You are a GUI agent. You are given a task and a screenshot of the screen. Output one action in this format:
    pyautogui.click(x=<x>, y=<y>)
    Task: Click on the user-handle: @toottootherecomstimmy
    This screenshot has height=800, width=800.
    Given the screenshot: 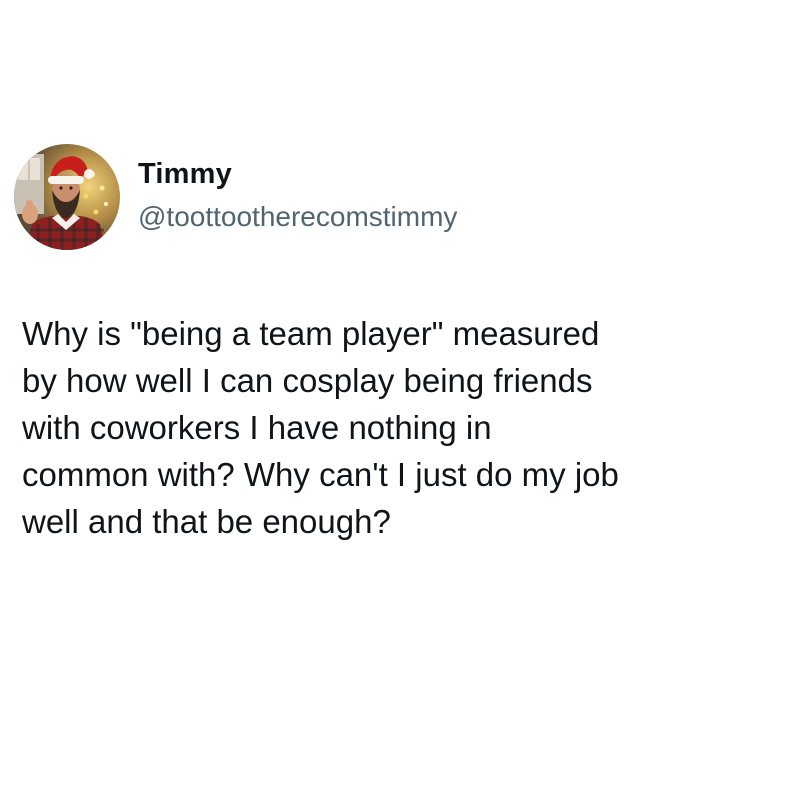 What is the action you would take?
    pyautogui.click(x=297, y=217)
    